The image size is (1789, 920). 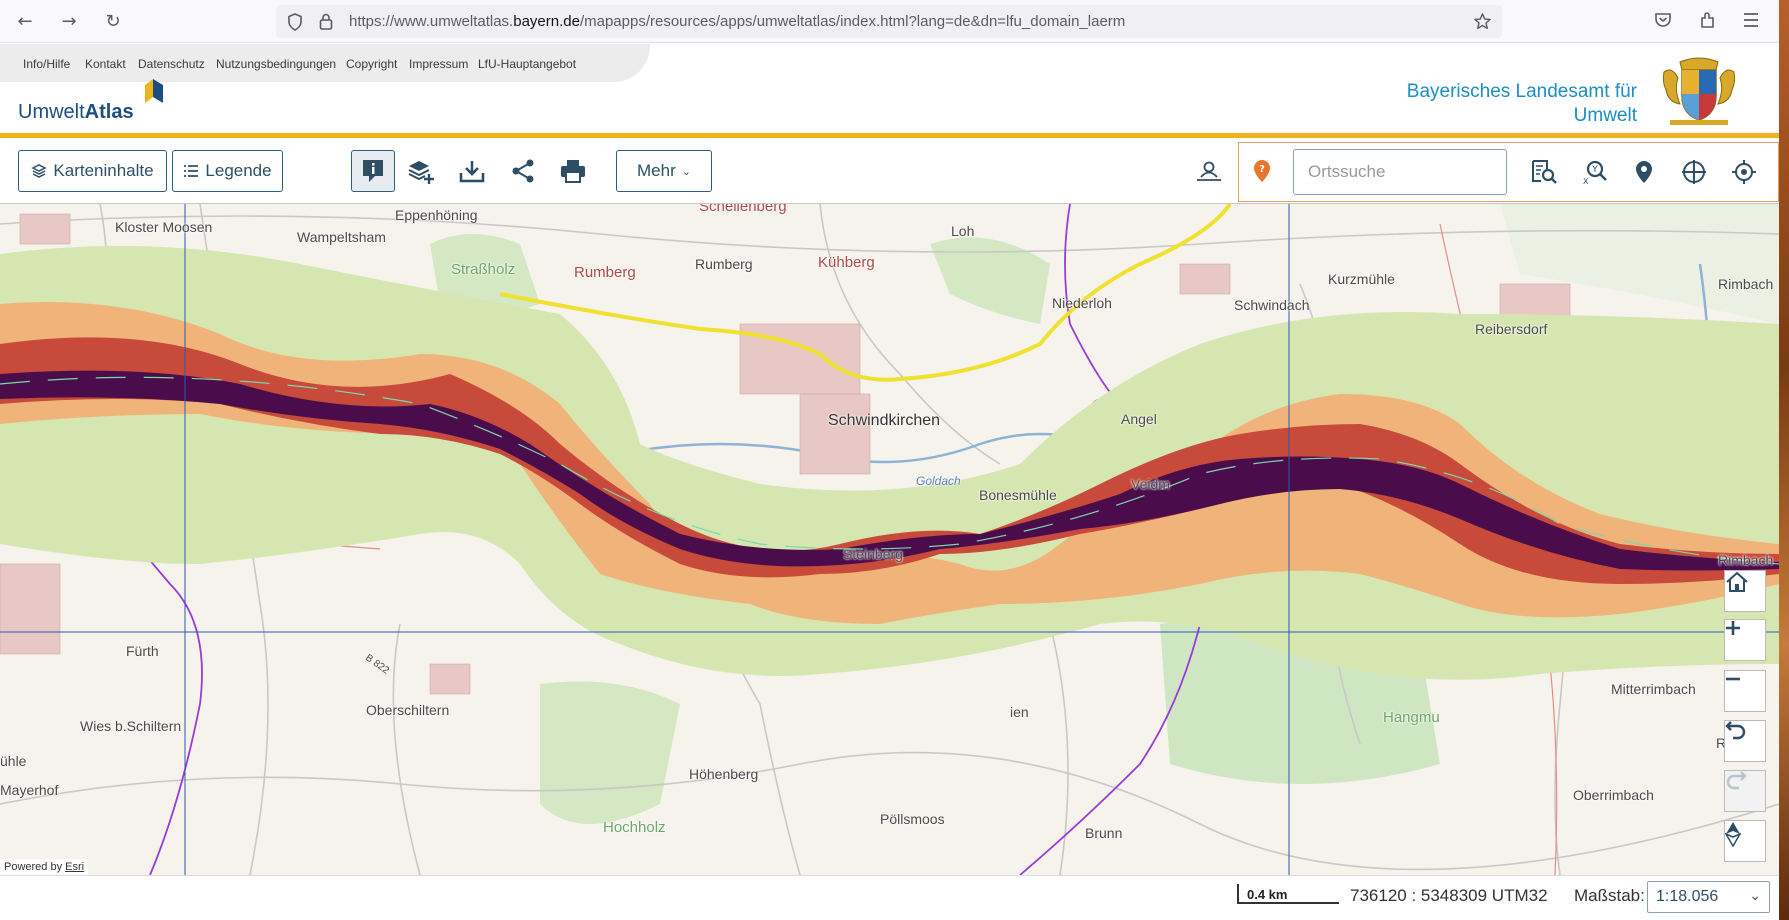 What do you see at coordinates (873, 554) in the screenshot?
I see `place-label: Steinberg` at bounding box center [873, 554].